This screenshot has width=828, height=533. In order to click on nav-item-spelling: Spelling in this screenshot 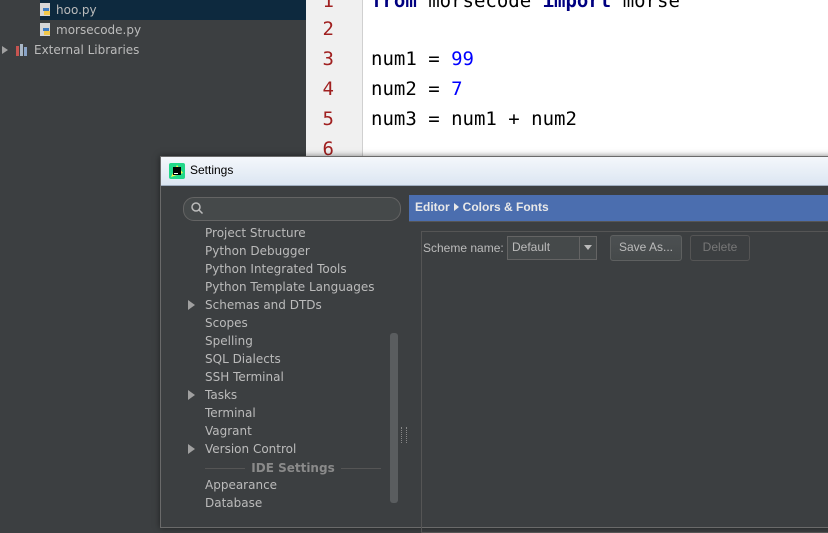, I will do `click(229, 341)`.